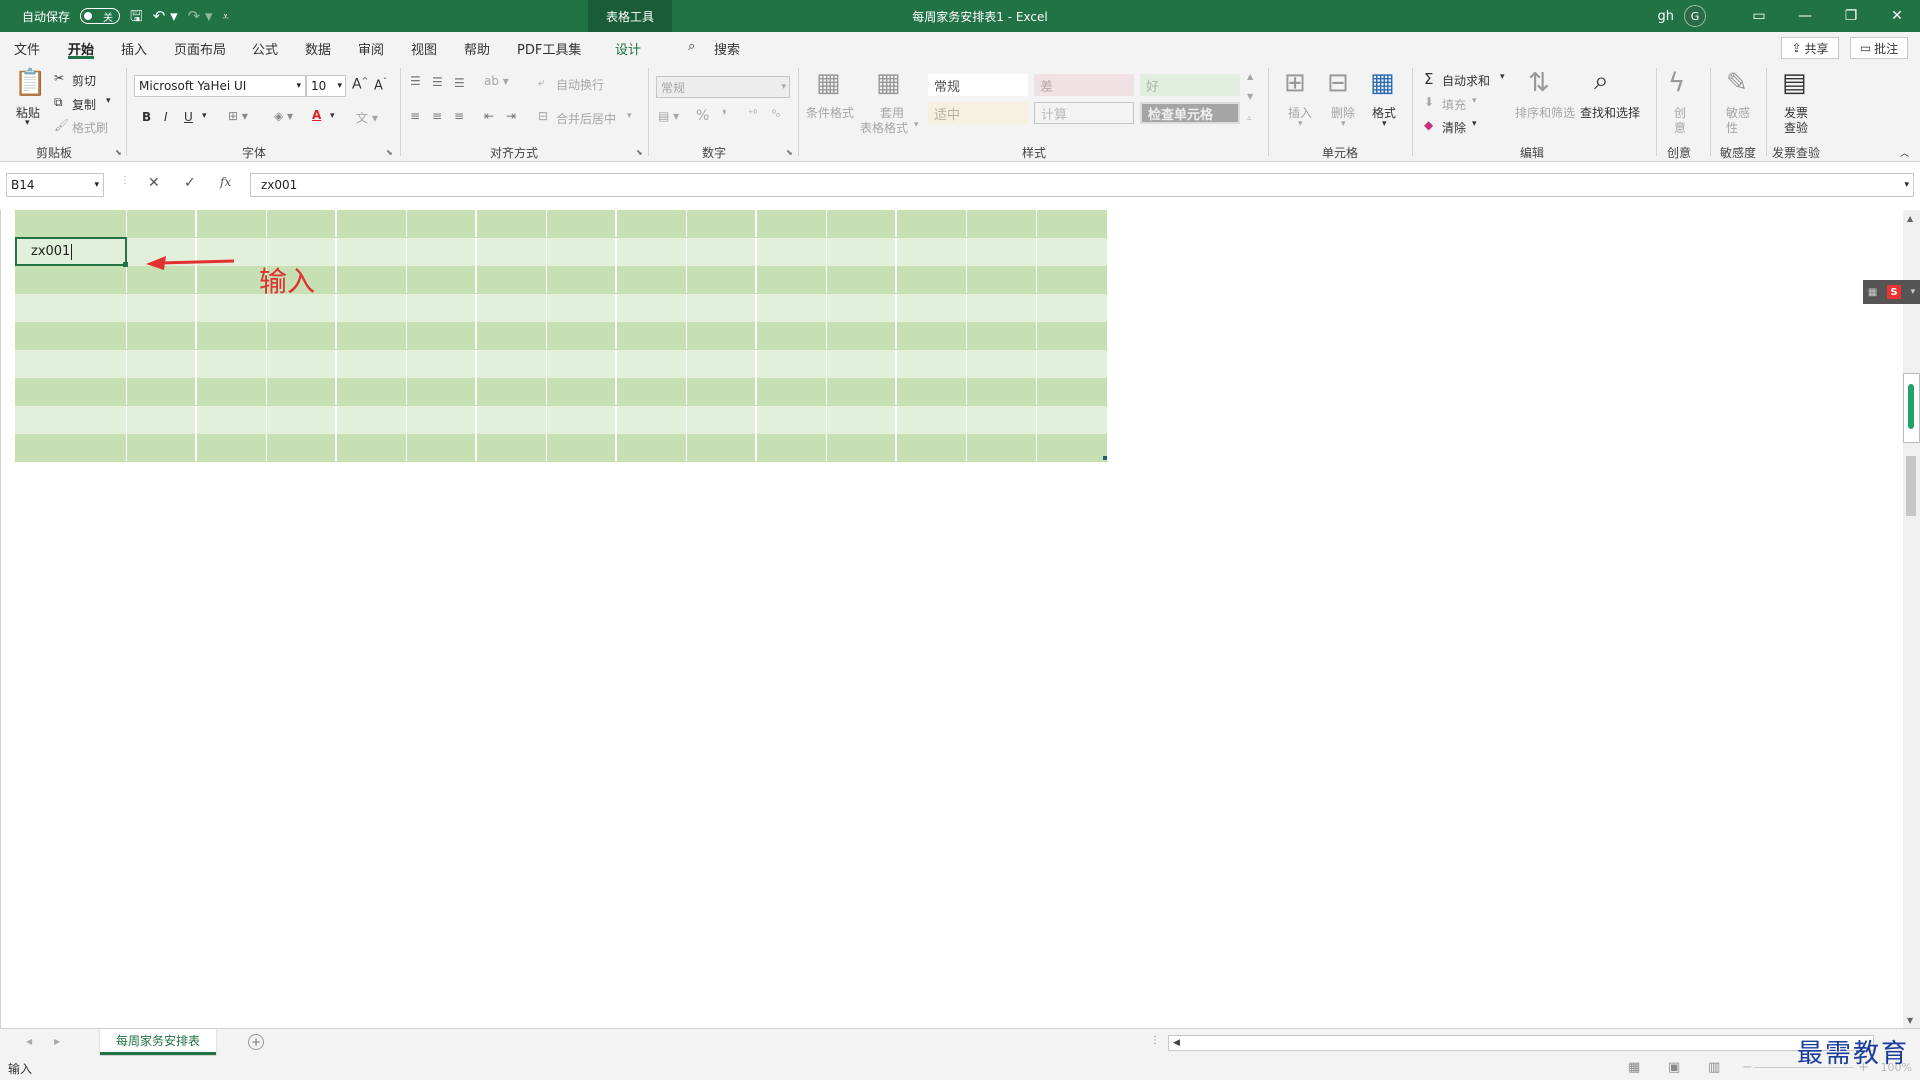 The height and width of the screenshot is (1080, 1920). What do you see at coordinates (1610, 112) in the screenshot?
I see `find-select-button: 查找和选择` at bounding box center [1610, 112].